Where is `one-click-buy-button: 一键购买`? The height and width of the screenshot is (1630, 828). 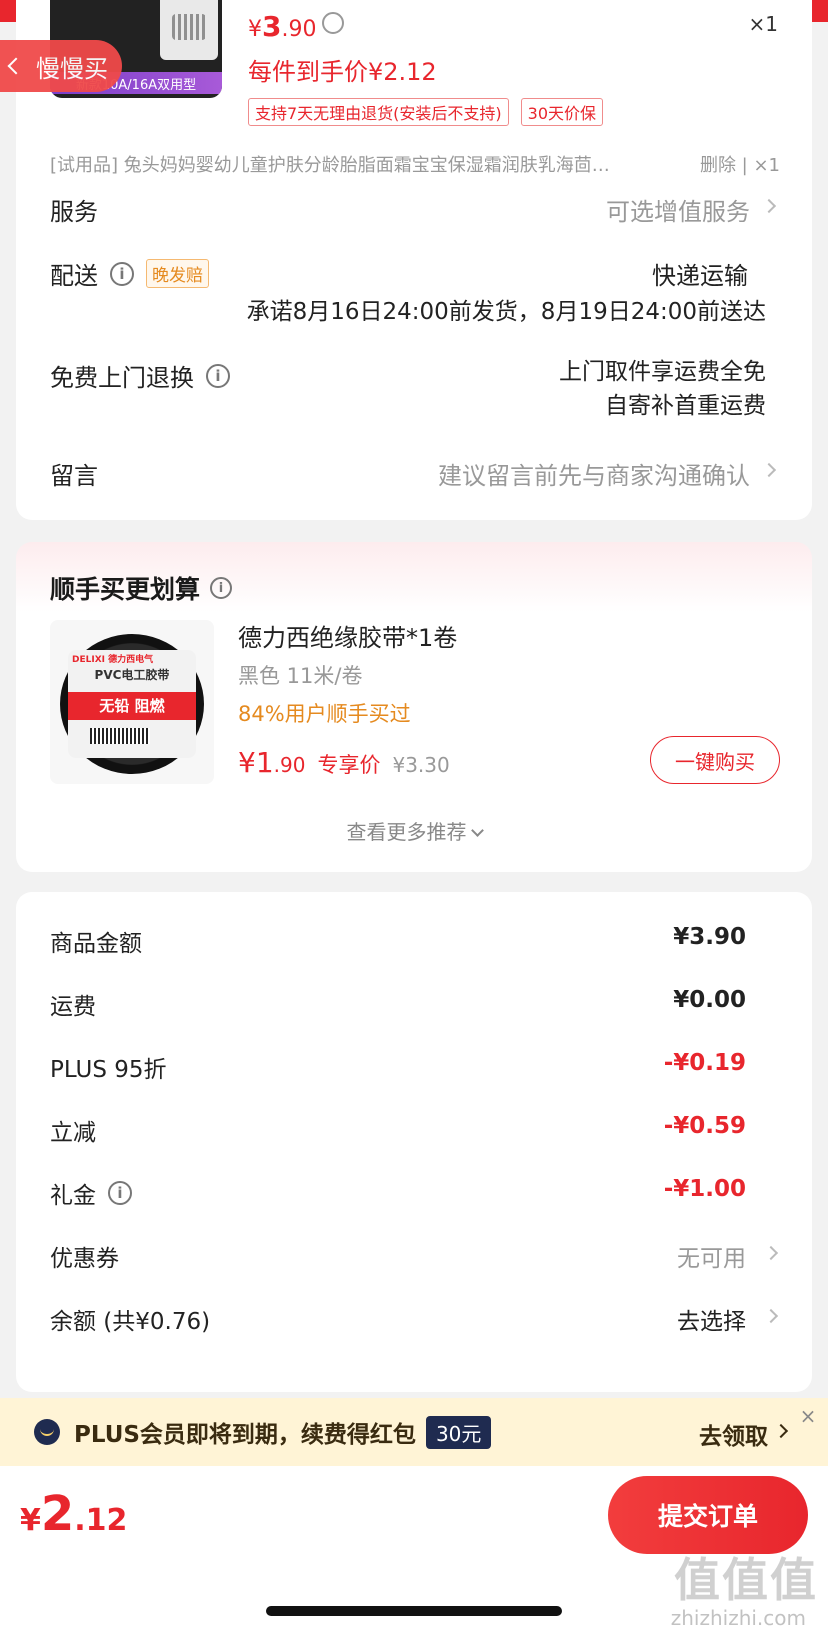
one-click-buy-button: 一键购买 is located at coordinates (715, 760).